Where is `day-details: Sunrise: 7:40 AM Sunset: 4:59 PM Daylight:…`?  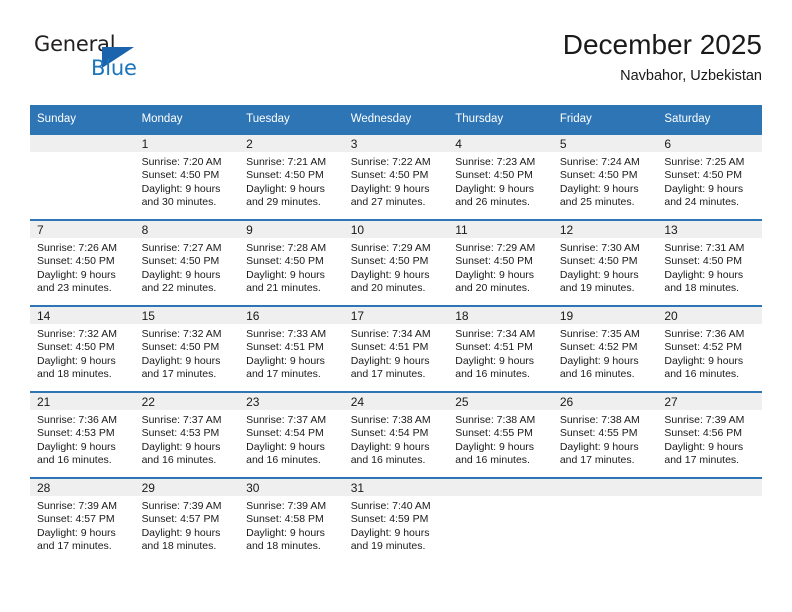 day-details: Sunrise: 7:40 AM Sunset: 4:59 PM Daylight:… is located at coordinates (396, 525).